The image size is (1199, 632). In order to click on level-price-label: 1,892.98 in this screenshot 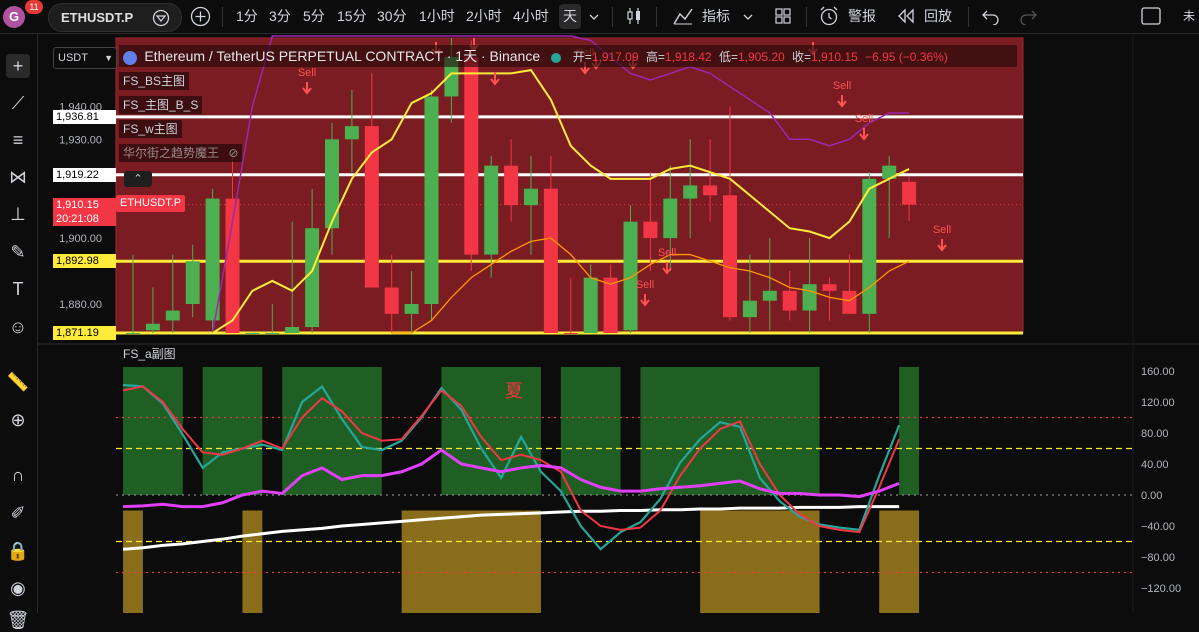, I will do `click(84, 261)`.